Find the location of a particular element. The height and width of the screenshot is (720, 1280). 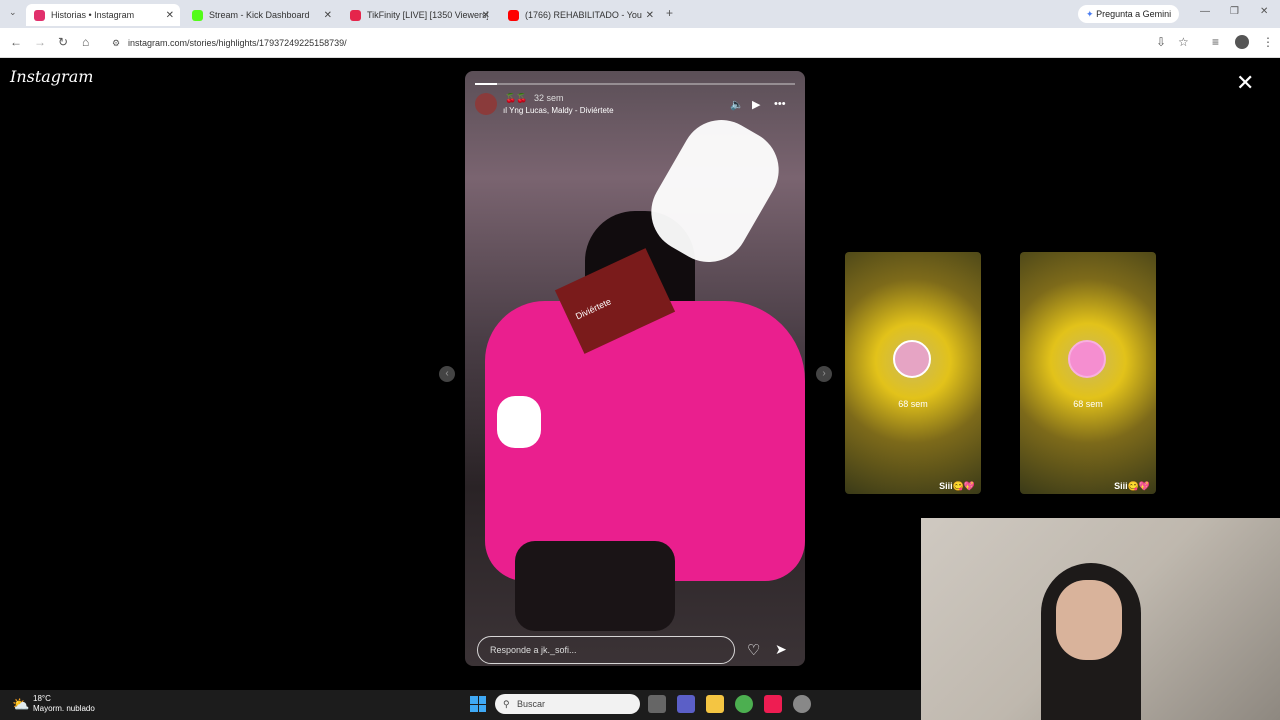

task-view-icon is located at coordinates (657, 704).